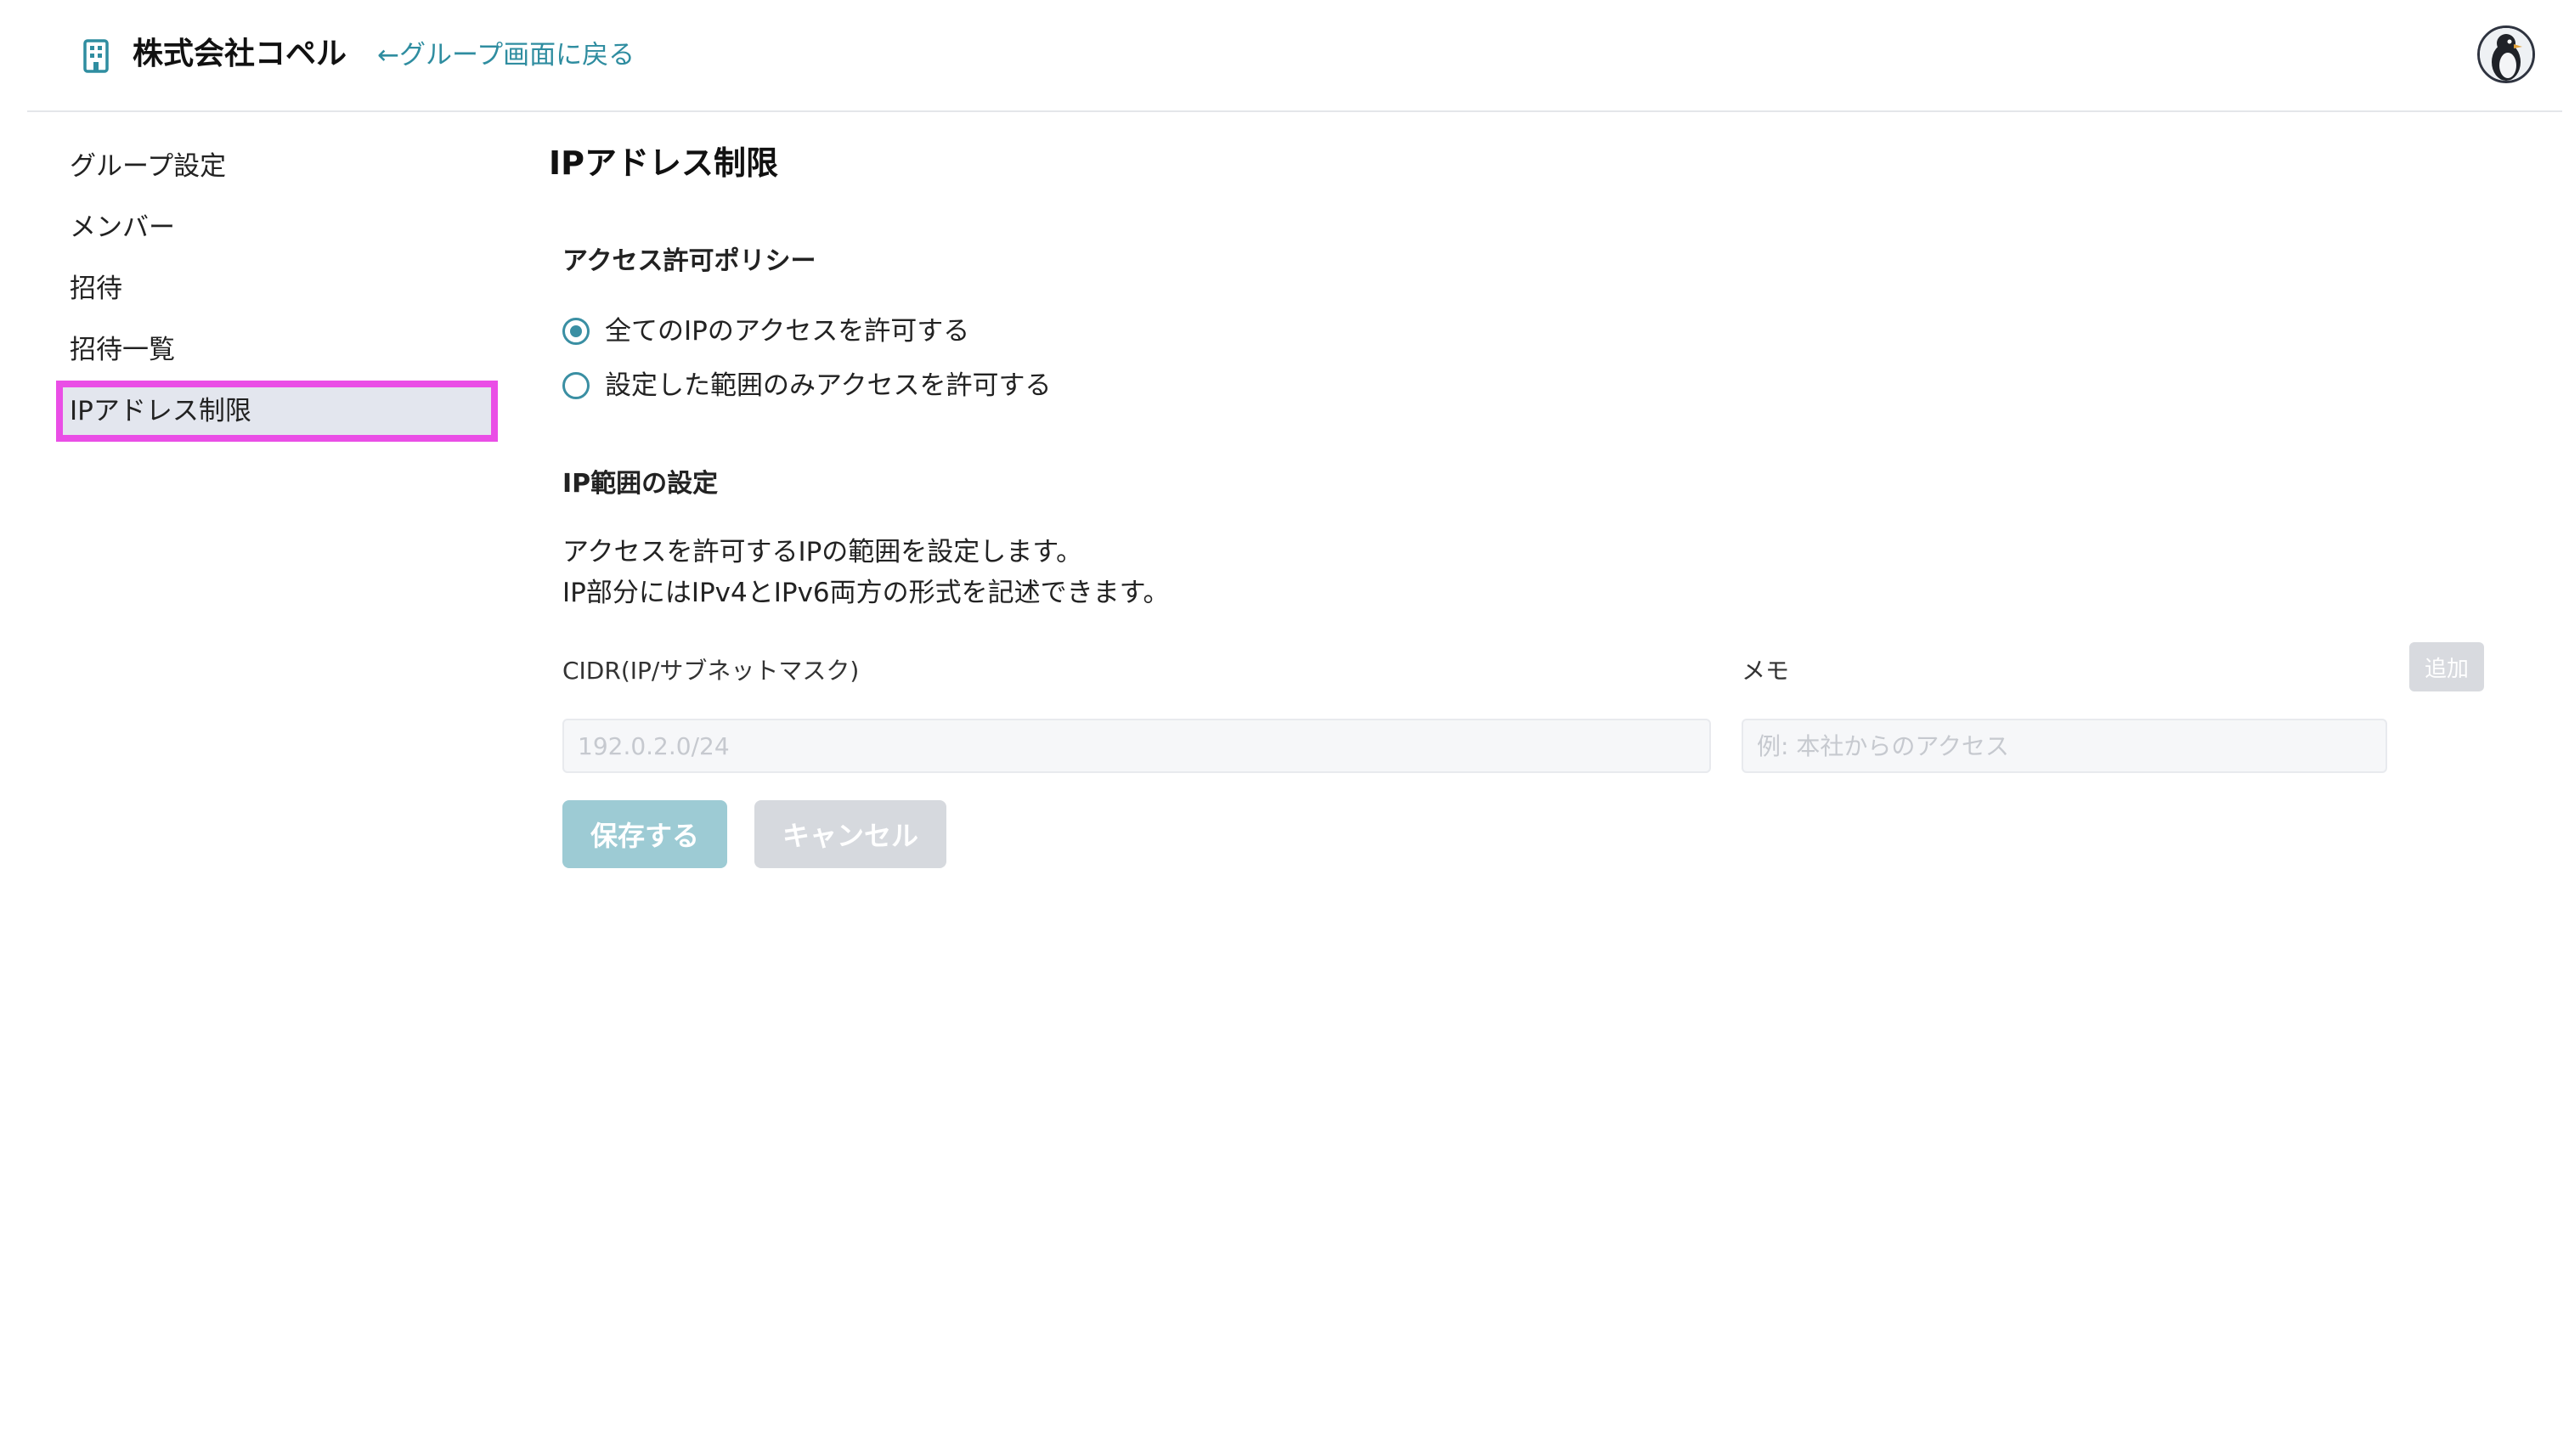 This screenshot has width=2569, height=1456. What do you see at coordinates (506, 55) in the screenshot?
I see `back-to-group-link: ←グループ画面に戻る` at bounding box center [506, 55].